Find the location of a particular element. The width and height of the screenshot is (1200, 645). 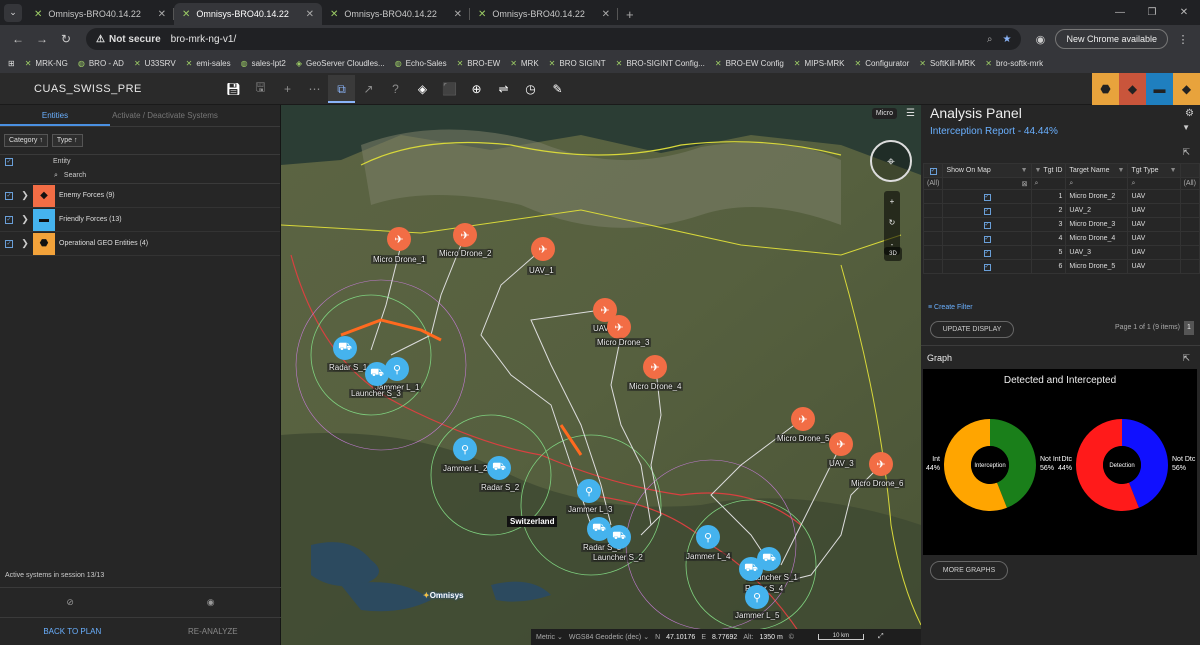

effector-system-button: ◆ is located at coordinates (1132, 88).